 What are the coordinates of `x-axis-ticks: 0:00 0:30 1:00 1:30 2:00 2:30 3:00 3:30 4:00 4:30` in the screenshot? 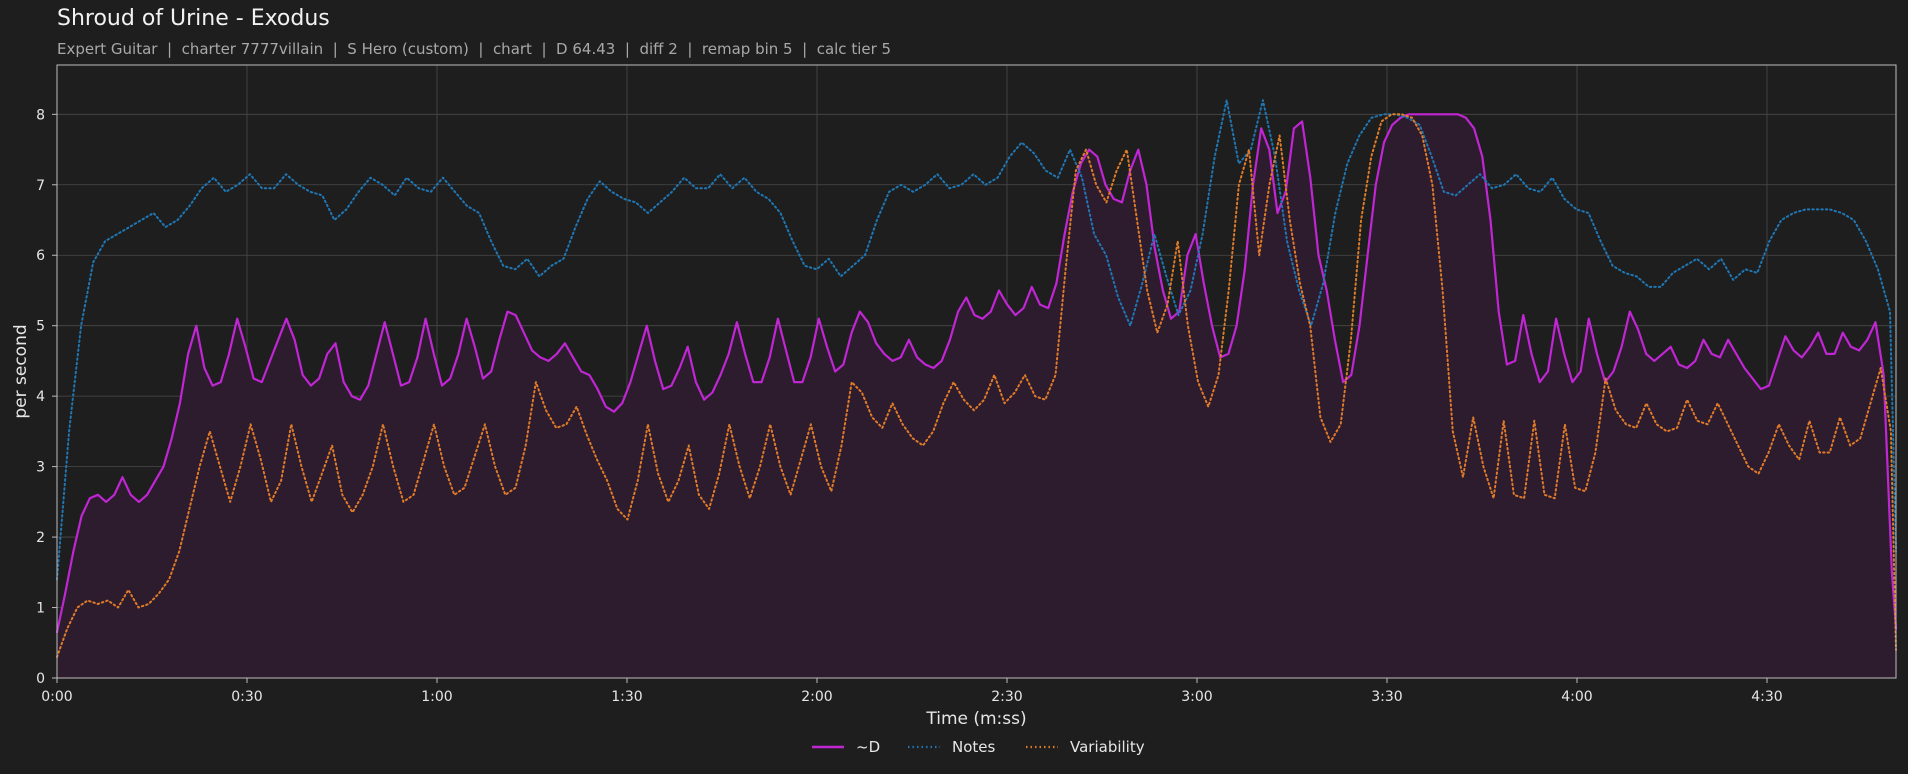 It's located at (912, 691).